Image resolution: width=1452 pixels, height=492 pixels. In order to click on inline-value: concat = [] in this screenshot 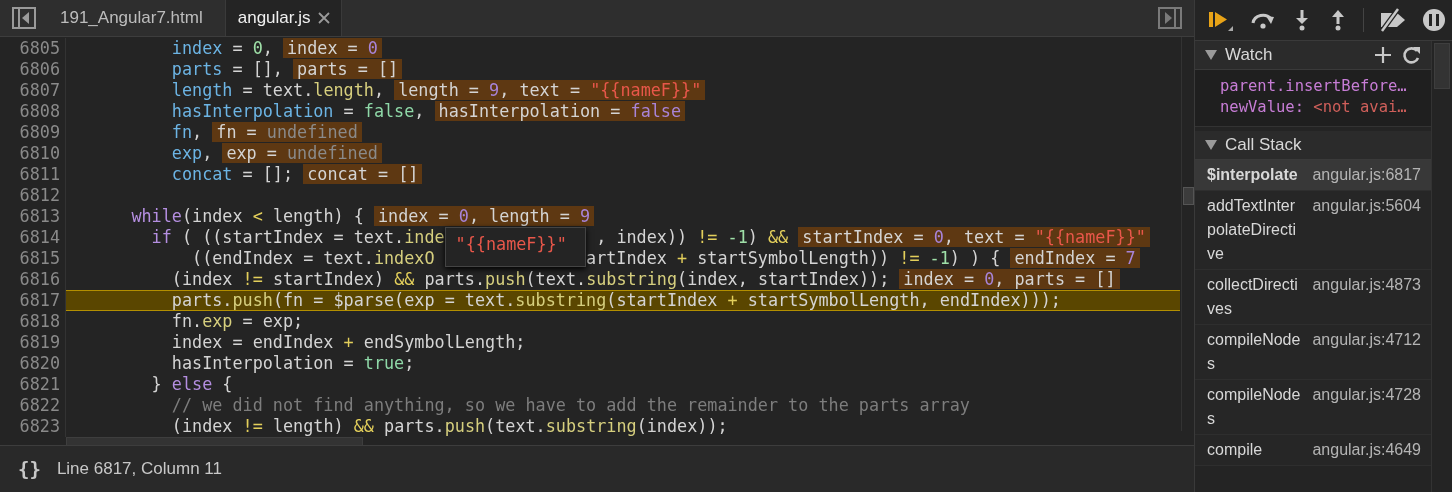, I will do `click(363, 174)`.